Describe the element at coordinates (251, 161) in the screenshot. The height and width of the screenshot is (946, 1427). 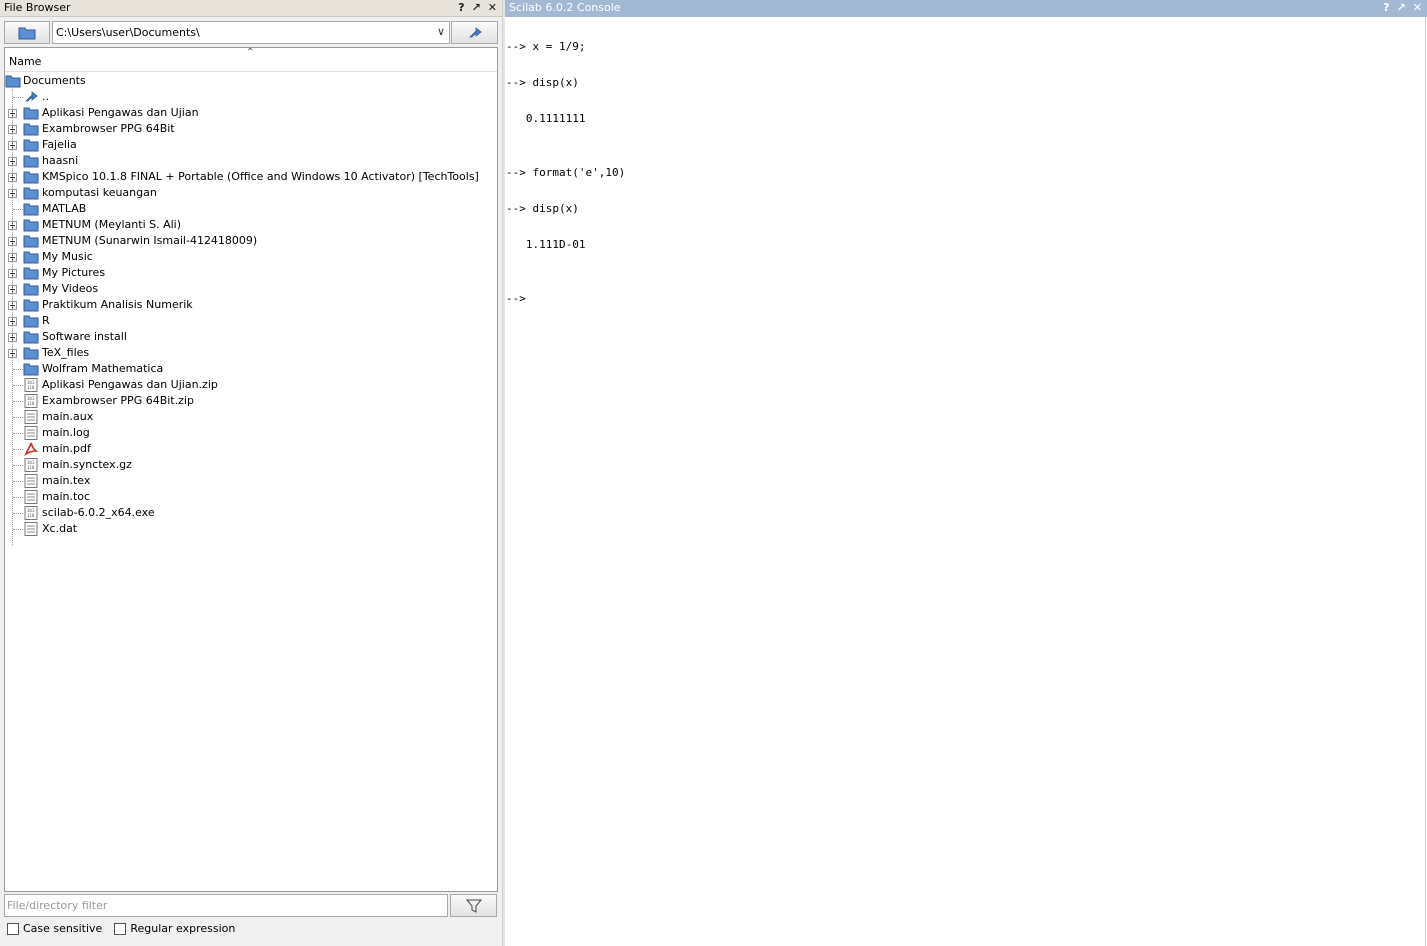
I see `tree-item: haasni` at that location.